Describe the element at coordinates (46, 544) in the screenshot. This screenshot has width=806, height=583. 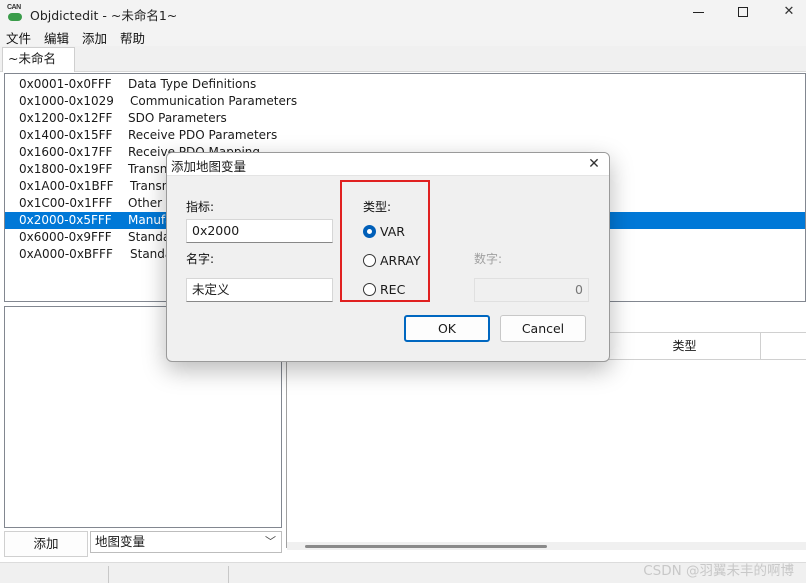
I see `add-button: 添加` at that location.